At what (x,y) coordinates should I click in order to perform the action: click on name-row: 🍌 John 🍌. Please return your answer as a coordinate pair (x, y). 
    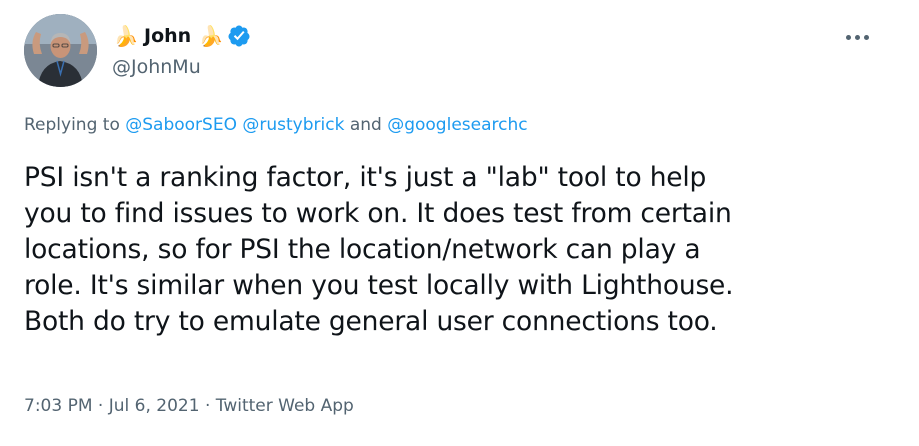
    Looking at the image, I should click on (181, 36).